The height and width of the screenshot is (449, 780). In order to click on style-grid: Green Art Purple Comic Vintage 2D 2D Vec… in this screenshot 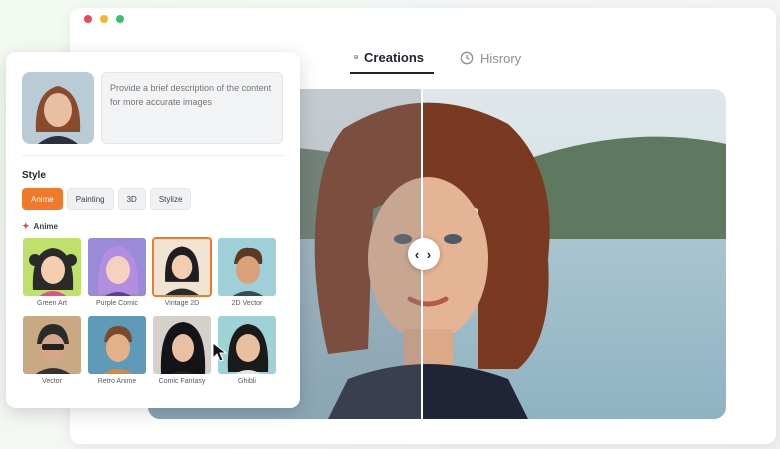, I will do `click(149, 315)`.